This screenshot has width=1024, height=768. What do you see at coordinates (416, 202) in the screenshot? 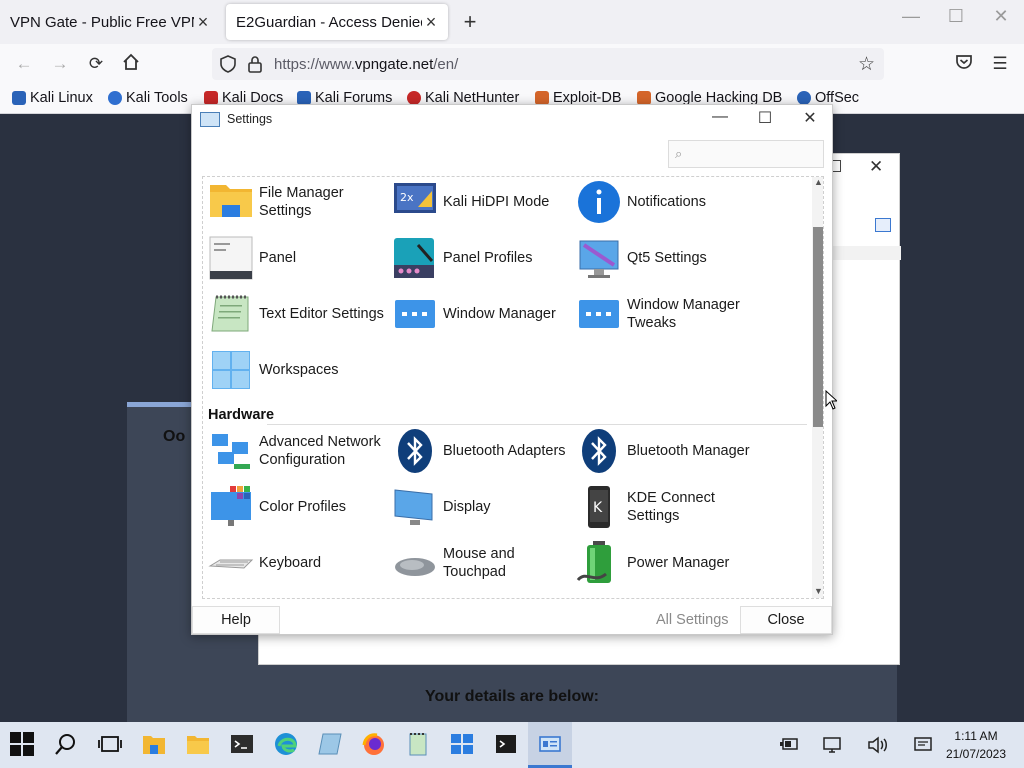
I see `hidpi-icon: 2x` at bounding box center [416, 202].